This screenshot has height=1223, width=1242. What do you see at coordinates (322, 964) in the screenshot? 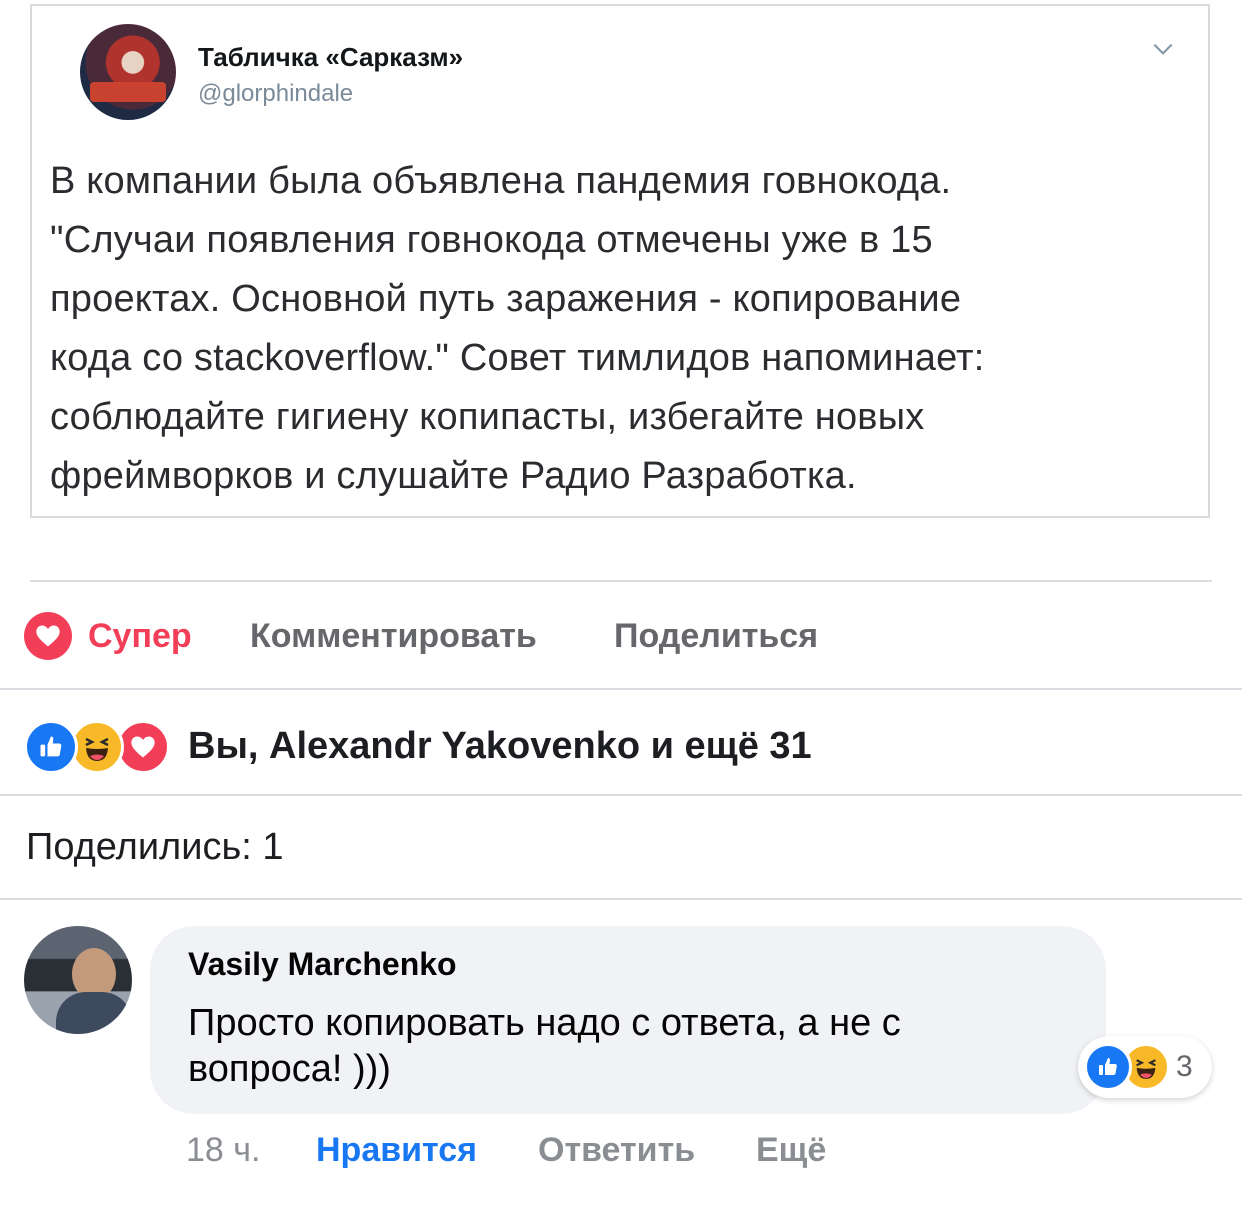
I see `comment-author: Vasily Marchenko` at bounding box center [322, 964].